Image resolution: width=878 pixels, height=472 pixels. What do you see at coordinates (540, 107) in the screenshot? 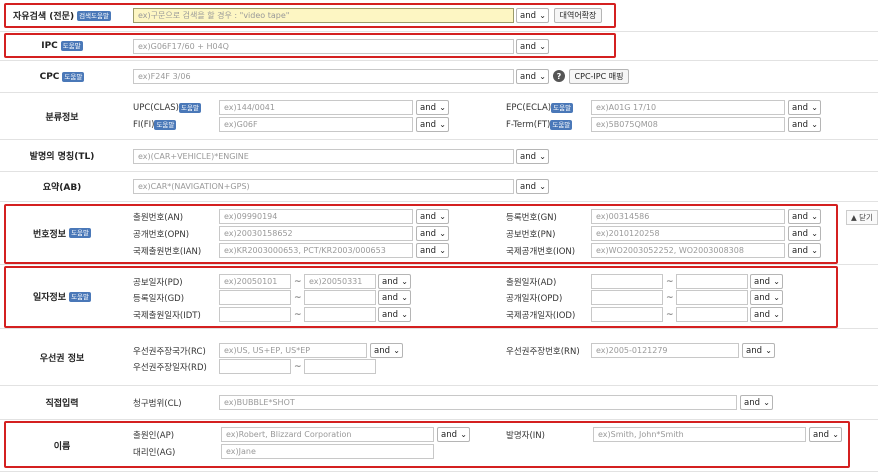
I see `epc-label: EPC(ECLA) 도움말` at bounding box center [540, 107].